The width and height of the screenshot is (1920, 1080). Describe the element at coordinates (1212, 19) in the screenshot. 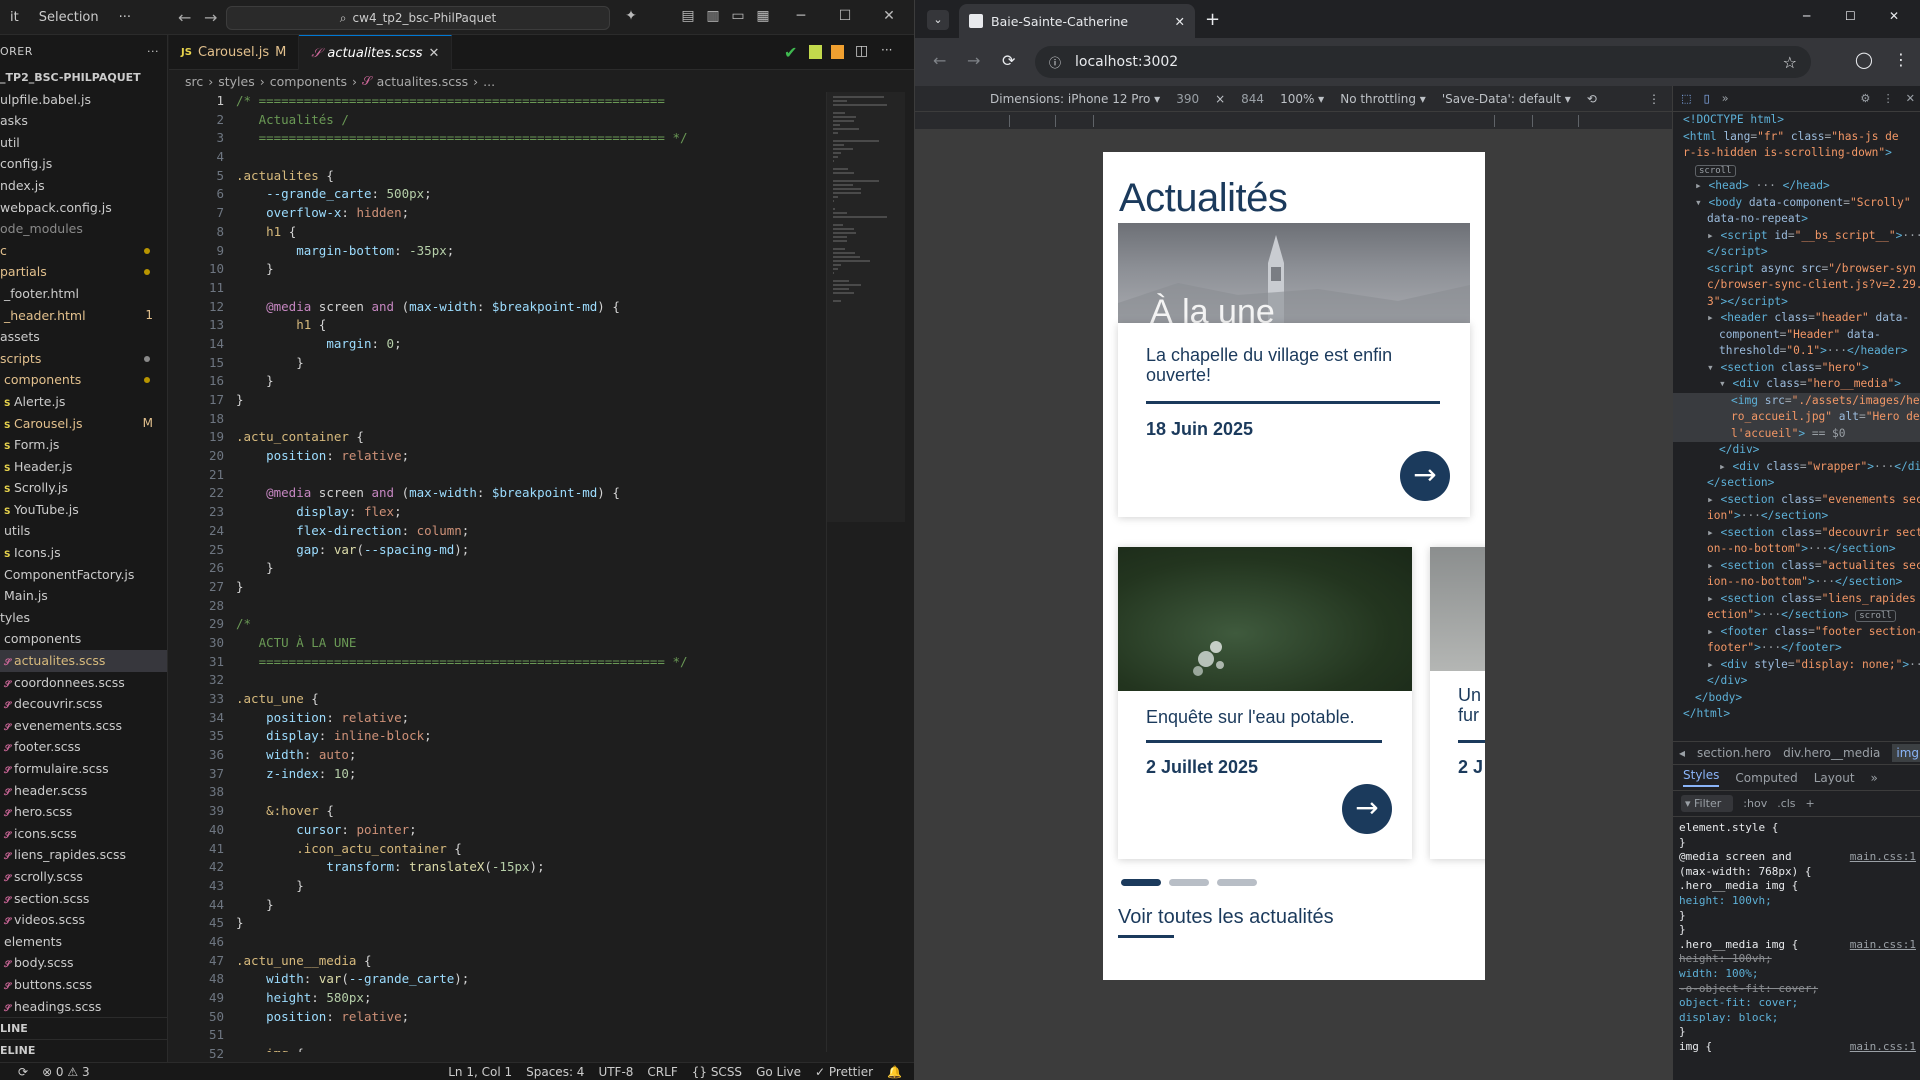

I see `new-tab-icon: +` at that location.